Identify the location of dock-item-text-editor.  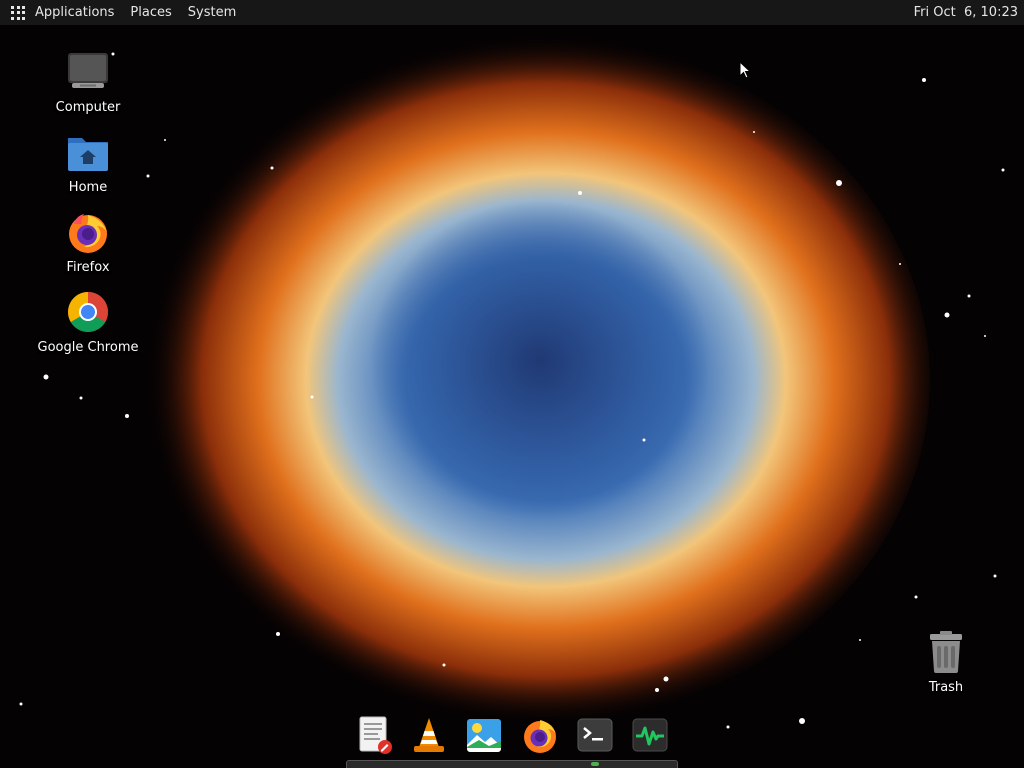
(374, 735).